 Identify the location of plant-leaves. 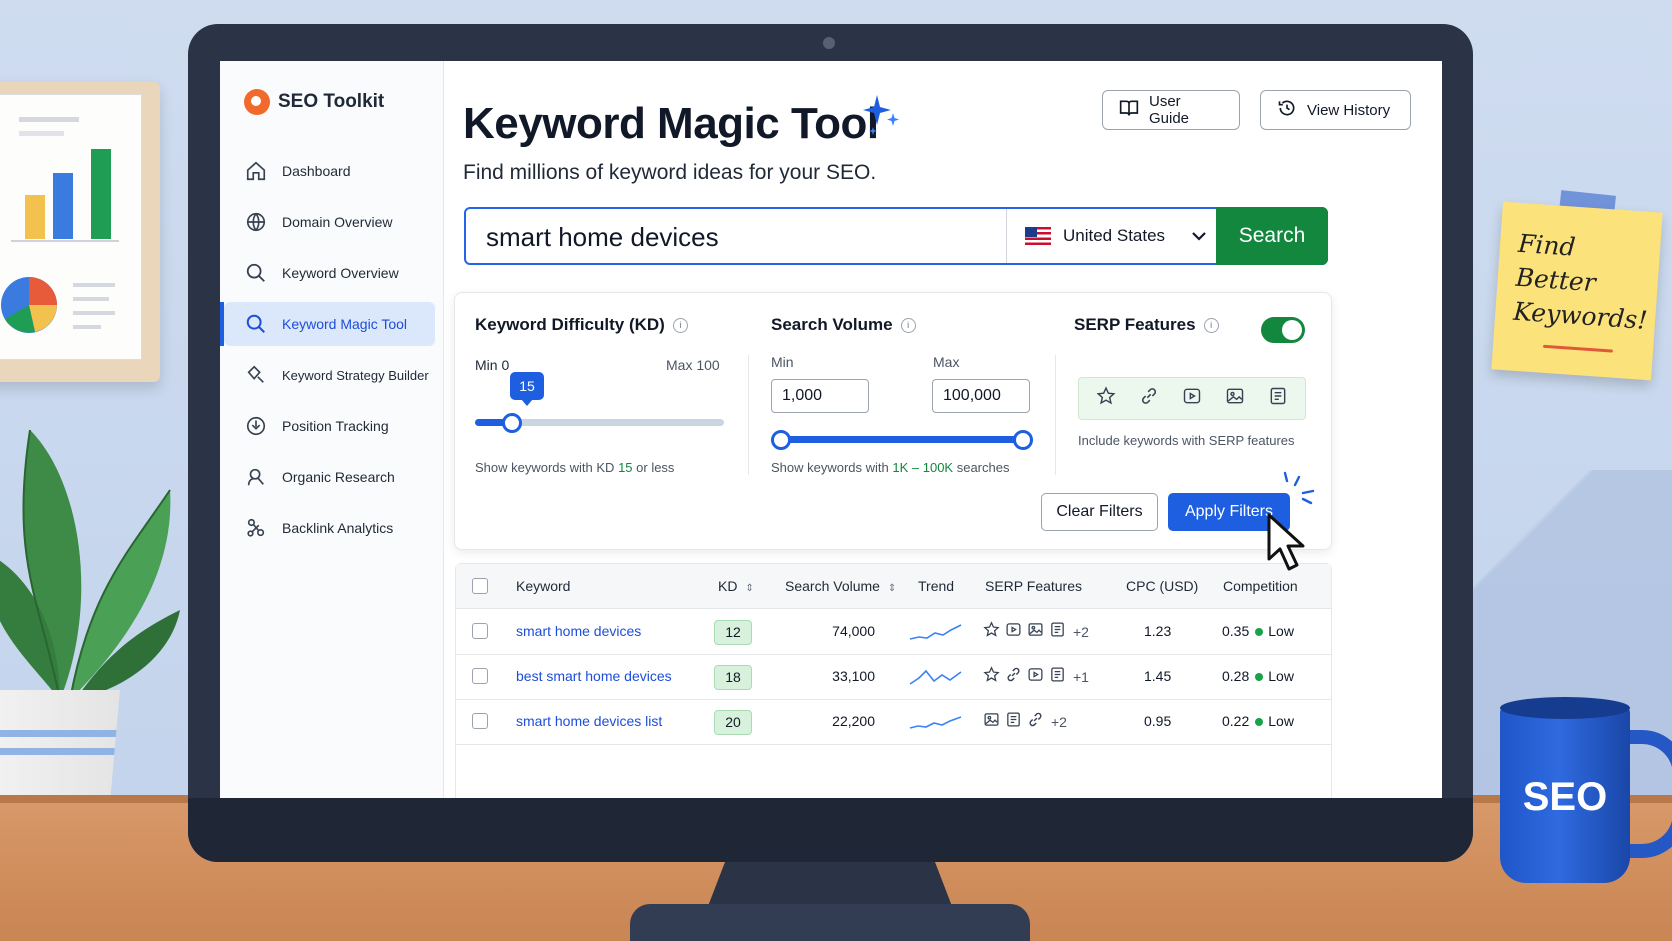
(90, 565).